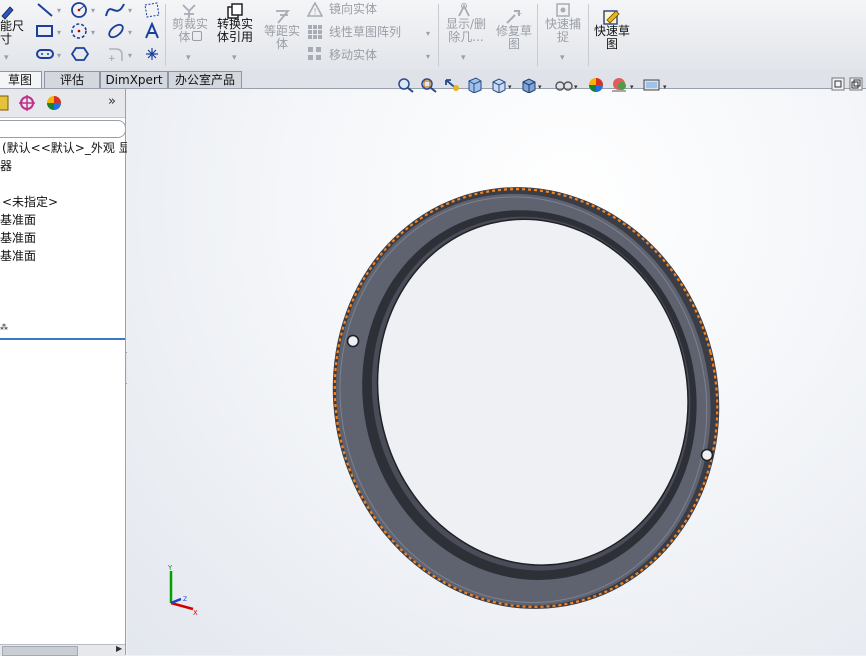  What do you see at coordinates (563, 10) in the screenshot?
I see `snap-icon` at bounding box center [563, 10].